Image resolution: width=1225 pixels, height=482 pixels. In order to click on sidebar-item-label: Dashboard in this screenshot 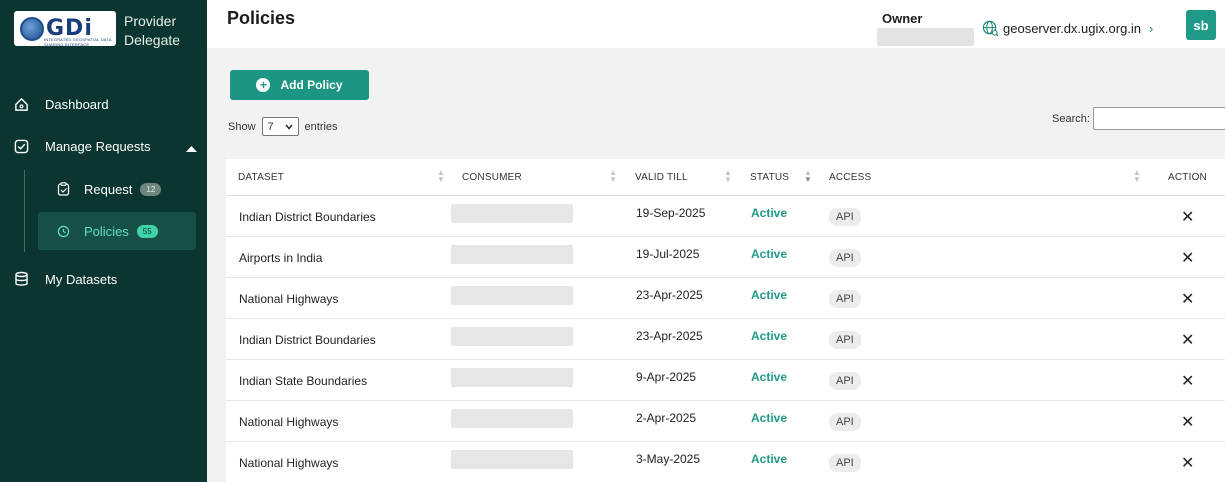, I will do `click(77, 104)`.